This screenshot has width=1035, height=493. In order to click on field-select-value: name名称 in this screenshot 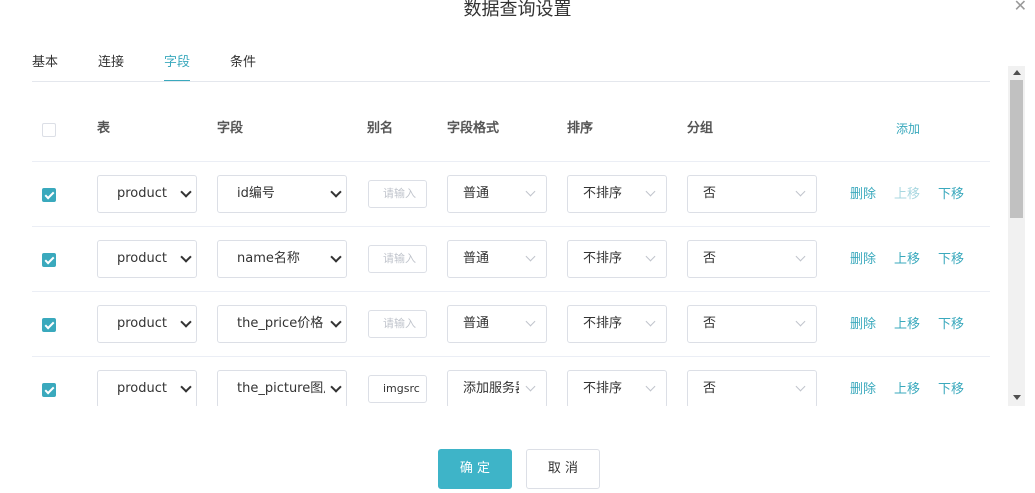, I will do `click(268, 258)`.